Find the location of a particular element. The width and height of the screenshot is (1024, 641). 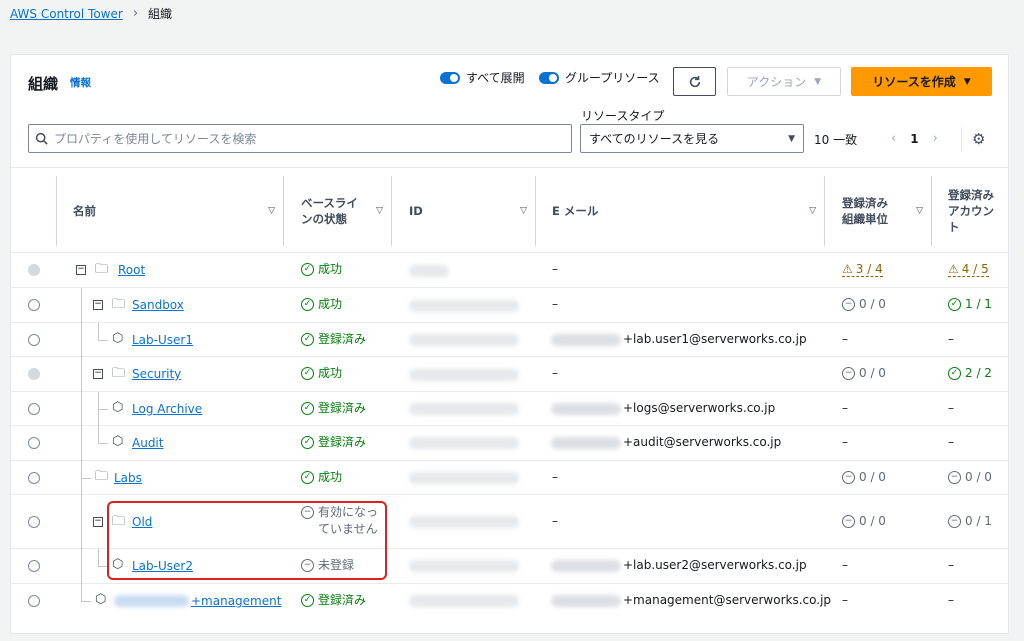

current-page: 1 is located at coordinates (914, 139).